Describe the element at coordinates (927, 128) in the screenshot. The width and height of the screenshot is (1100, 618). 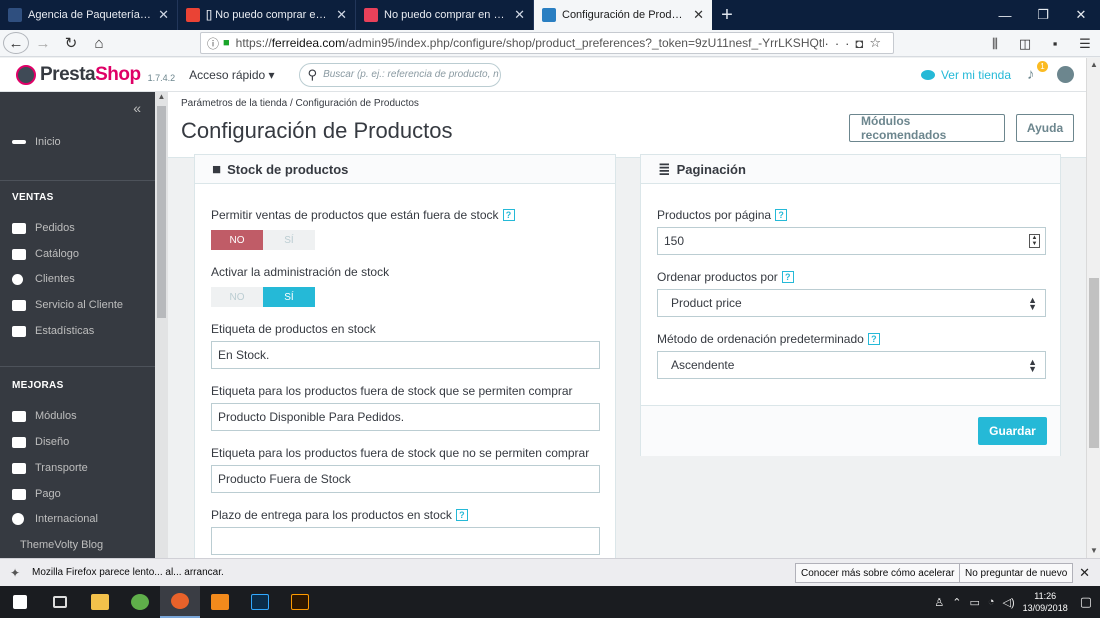
I see `recommended-modules-button: Módulos recomendados` at that location.